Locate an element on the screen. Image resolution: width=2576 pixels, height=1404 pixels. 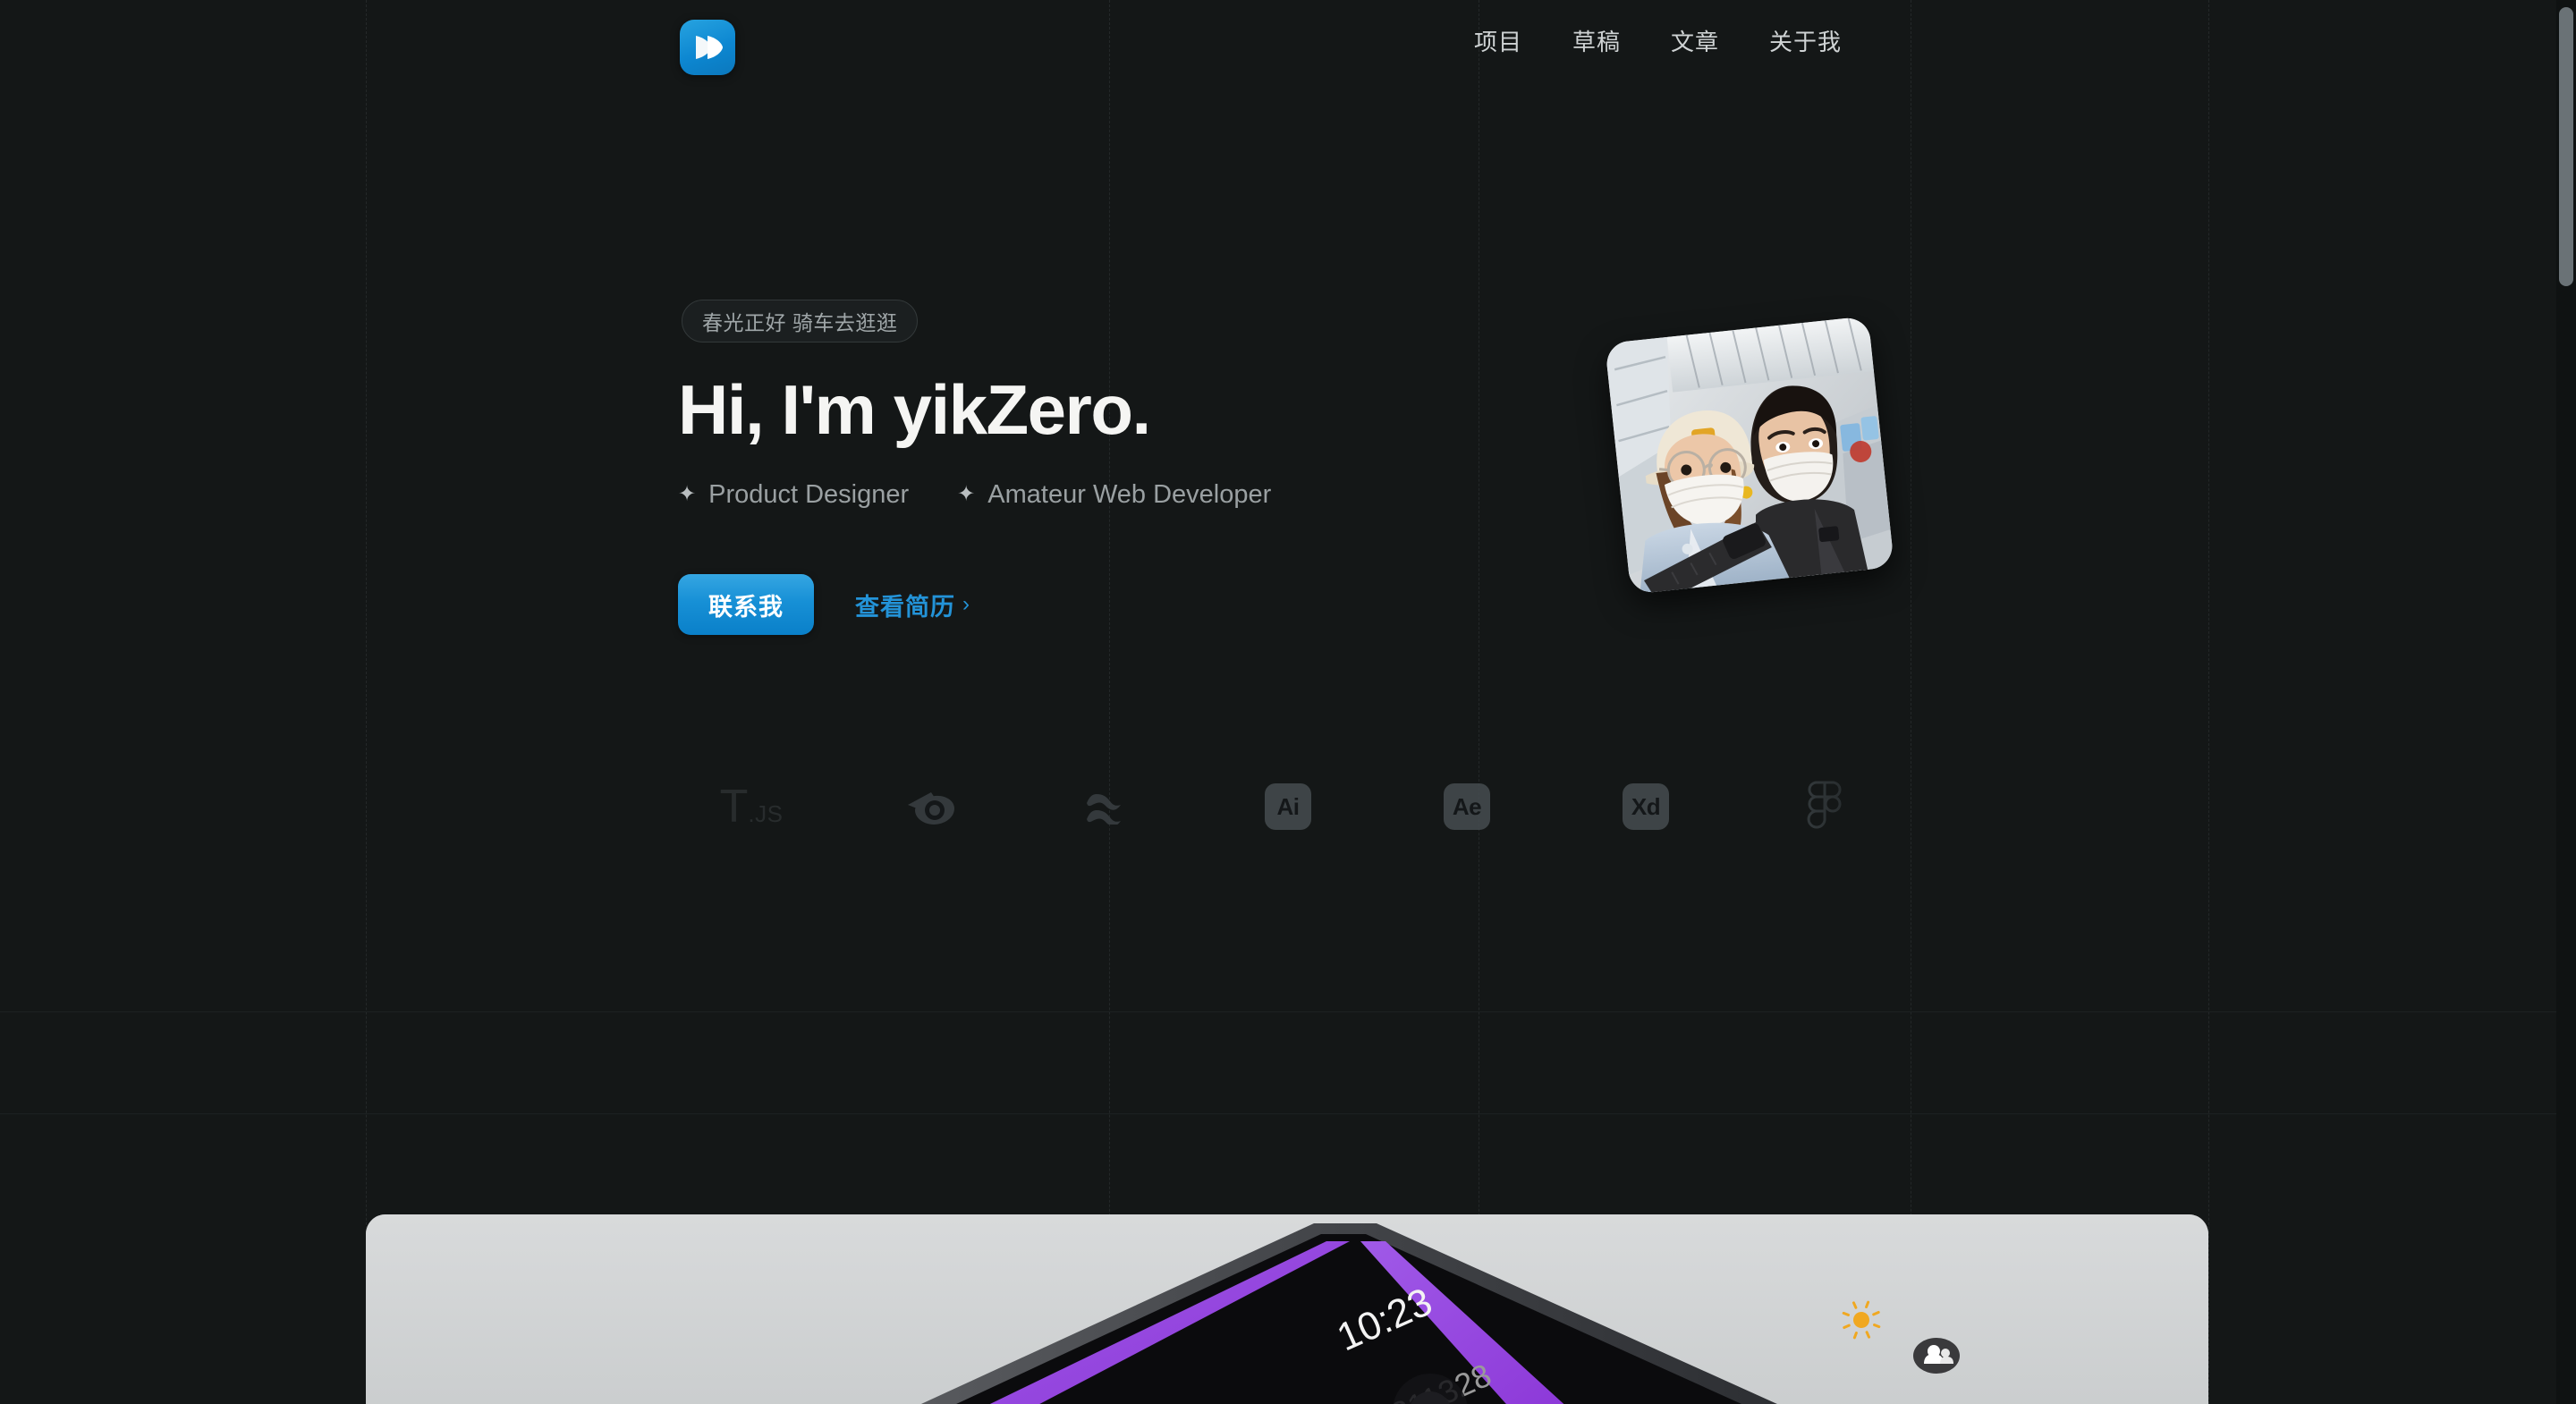
nav-item-drafts: 草稿 is located at coordinates (1596, 42).